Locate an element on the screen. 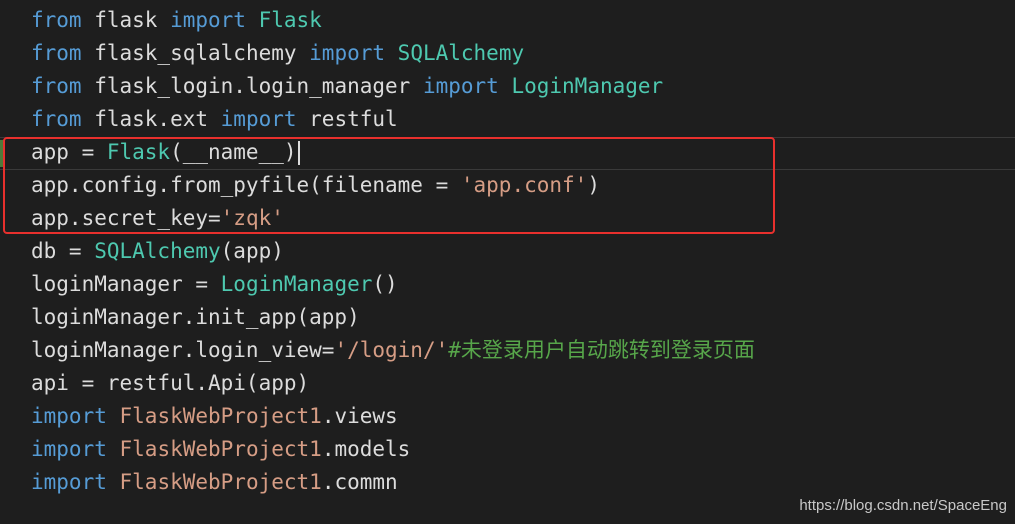 This screenshot has height=524, width=1015. code-token: (app) is located at coordinates (252, 251).